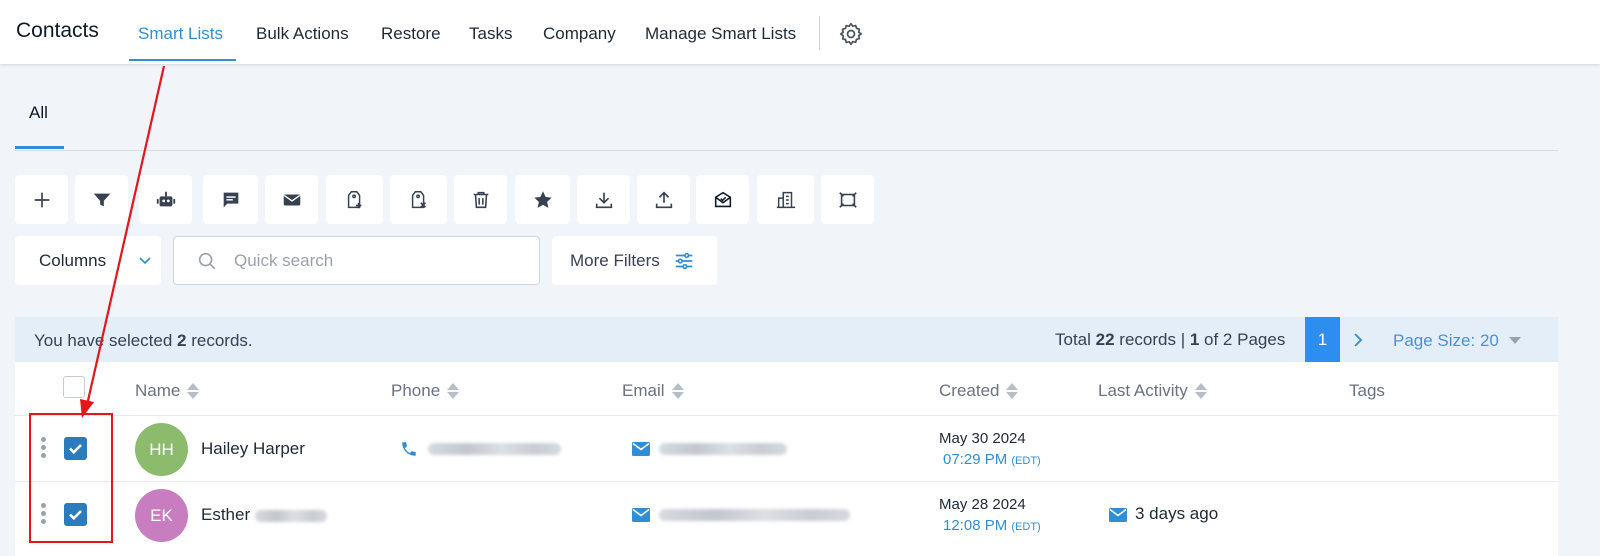  I want to click on sliders-icon, so click(684, 261).